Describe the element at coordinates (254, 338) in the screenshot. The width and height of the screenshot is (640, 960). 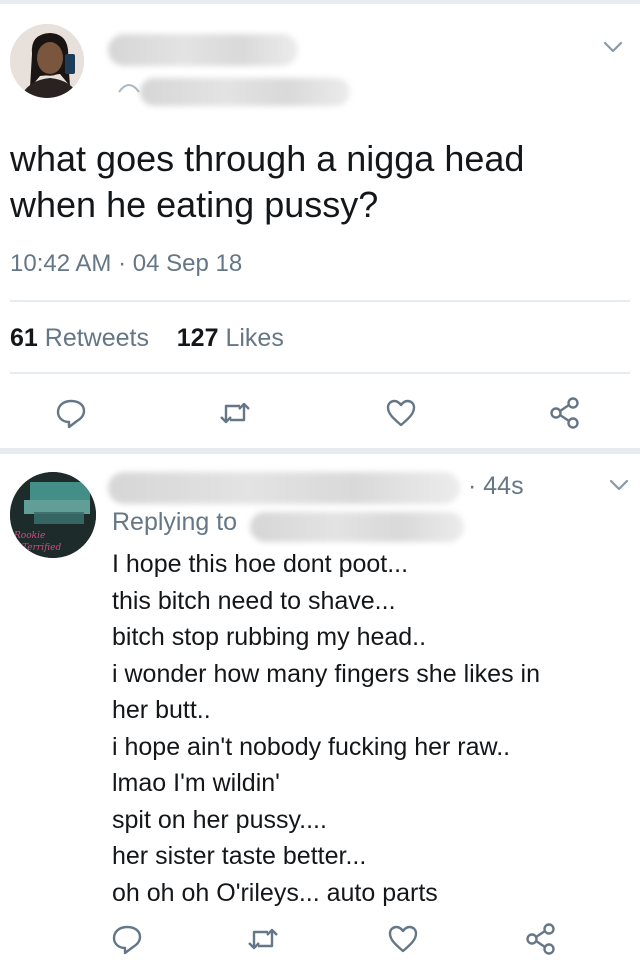
I see `likes-label: Likes` at that location.